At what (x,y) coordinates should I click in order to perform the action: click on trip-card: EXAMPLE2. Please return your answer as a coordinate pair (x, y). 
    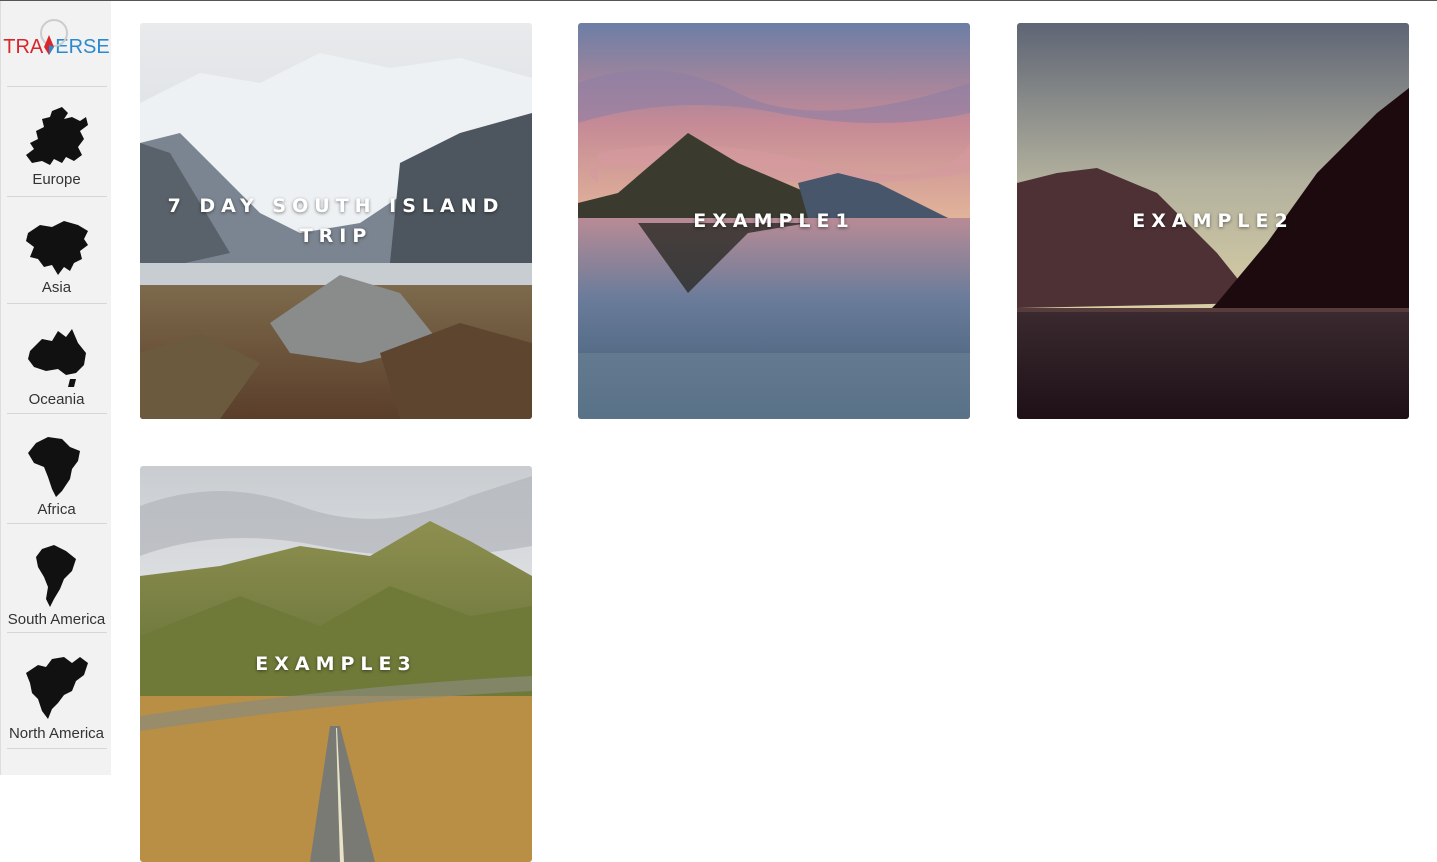
    Looking at the image, I should click on (1213, 221).